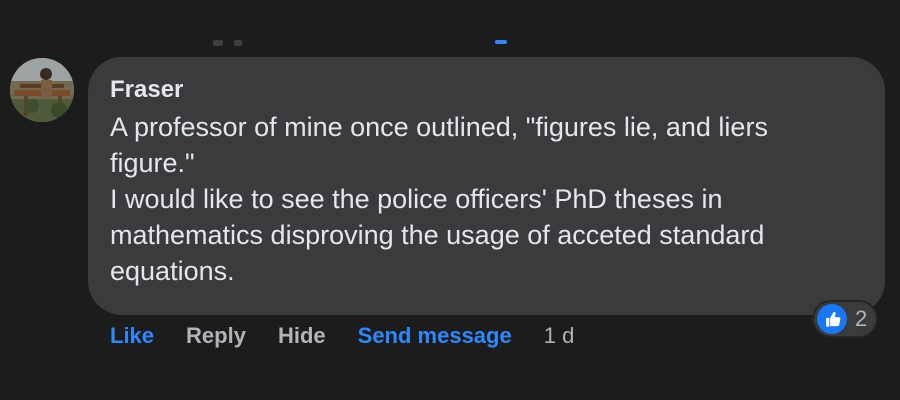 Image resolution: width=900 pixels, height=400 pixels. Describe the element at coordinates (152, 163) in the screenshot. I see `comment-text-line: figure."` at that location.